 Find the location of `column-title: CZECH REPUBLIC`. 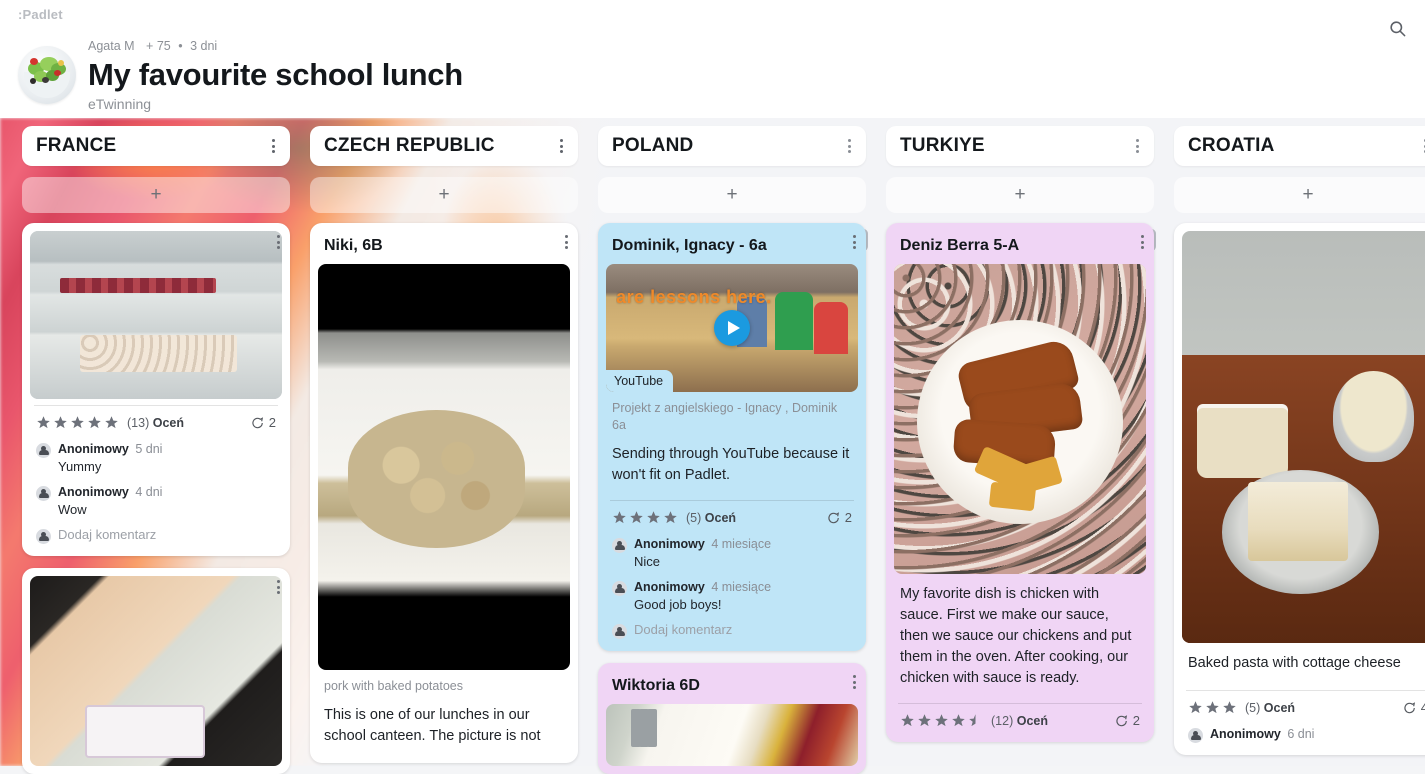

column-title: CZECH REPUBLIC is located at coordinates (409, 145).